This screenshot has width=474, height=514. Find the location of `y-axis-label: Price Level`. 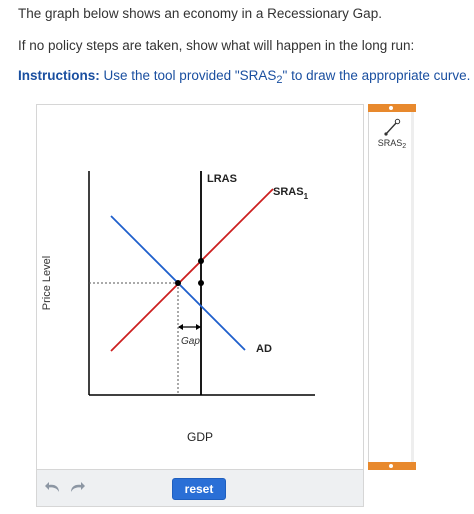

y-axis-label: Price Level is located at coordinates (47, 283).